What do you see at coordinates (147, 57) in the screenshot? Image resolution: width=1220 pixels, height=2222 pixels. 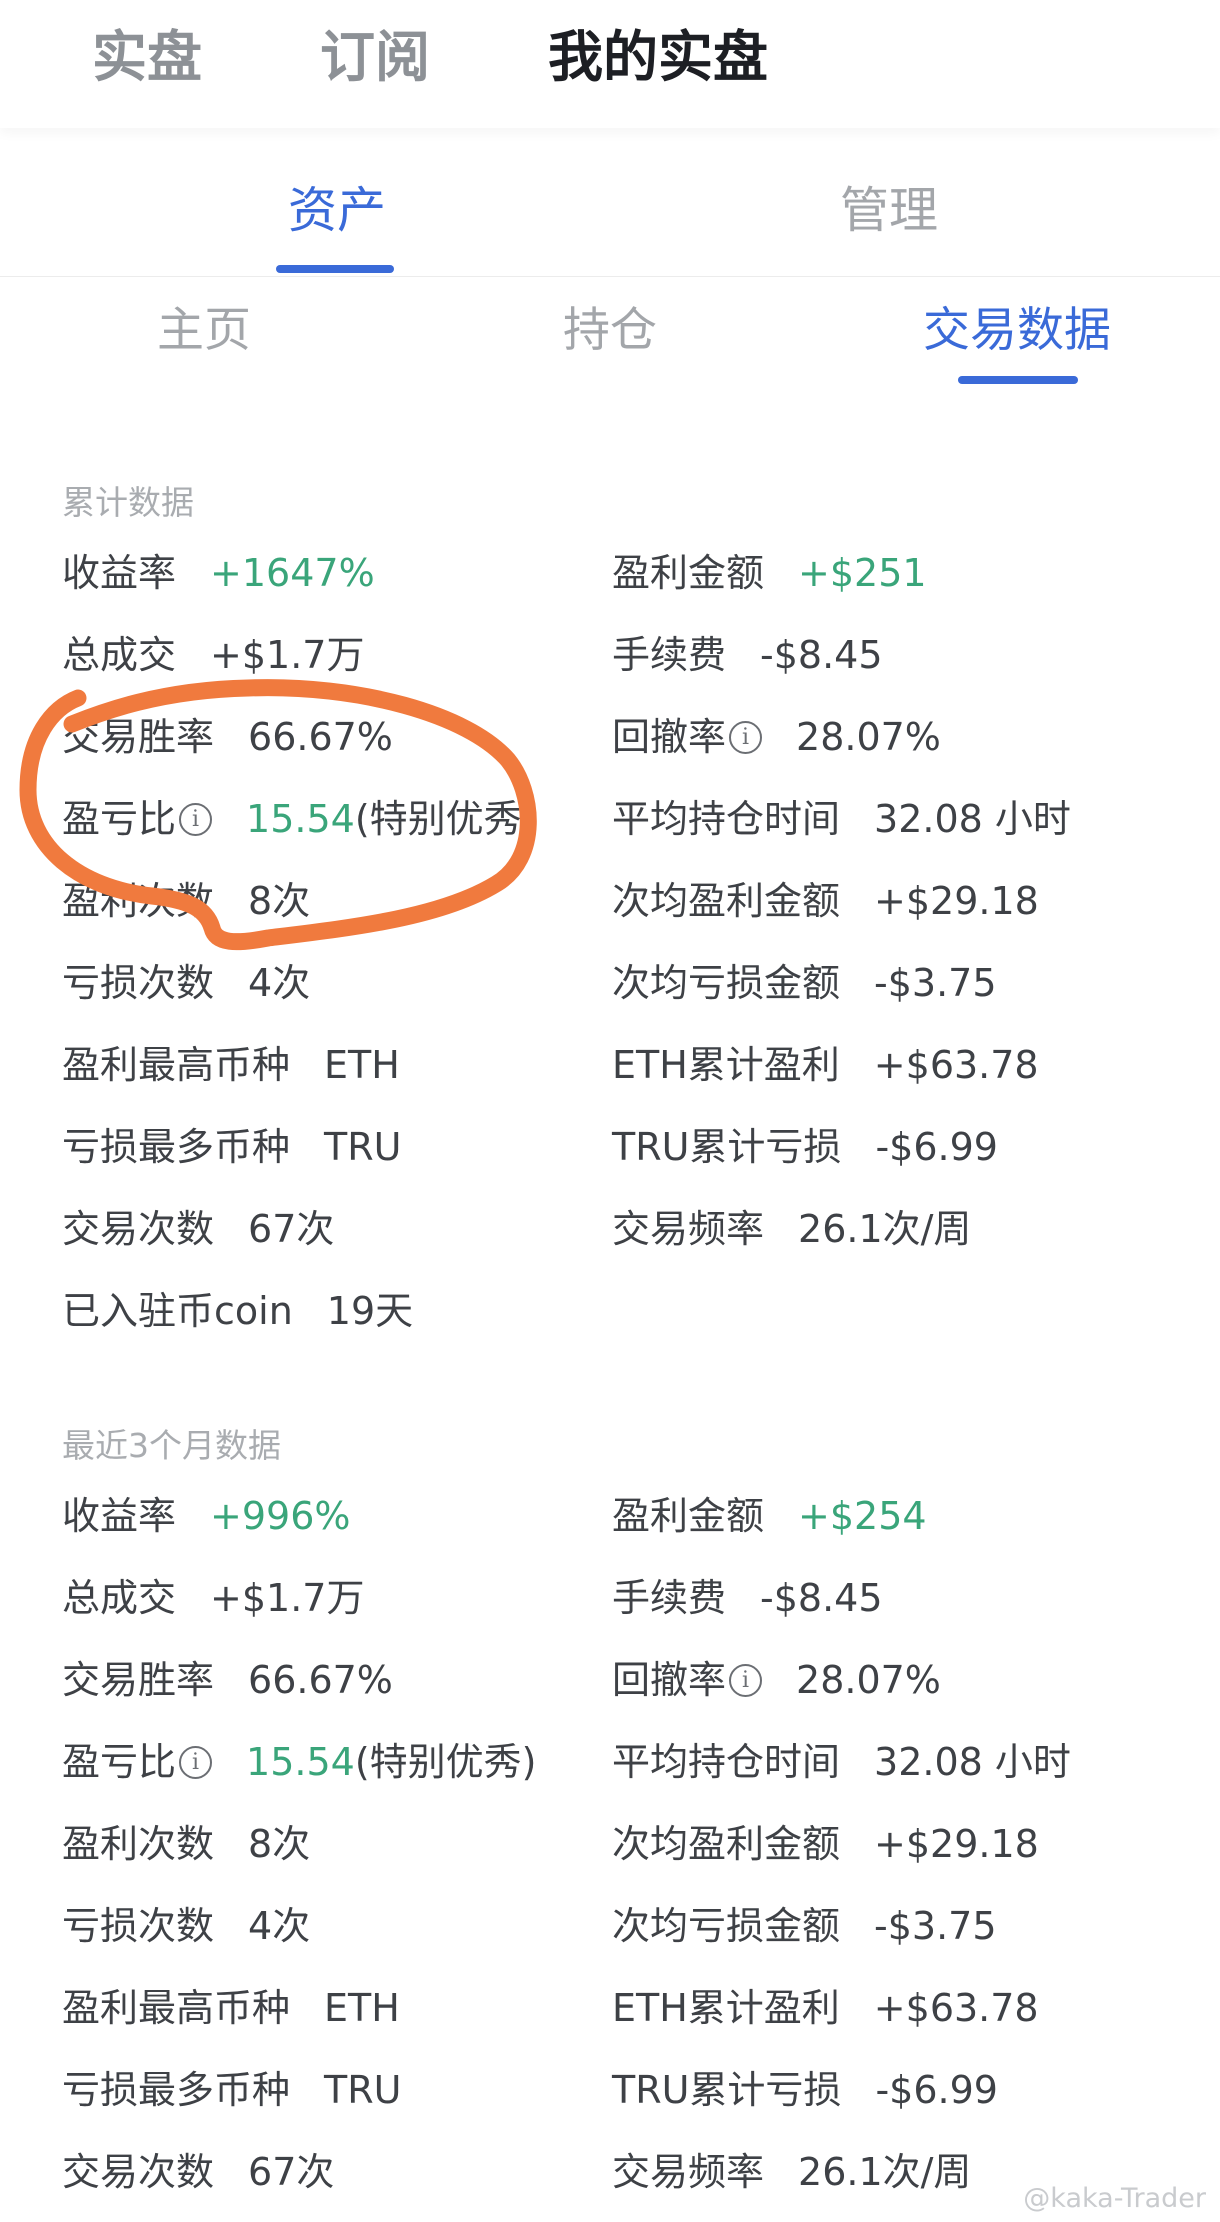 I see `tab-live-trading: 实盘` at bounding box center [147, 57].